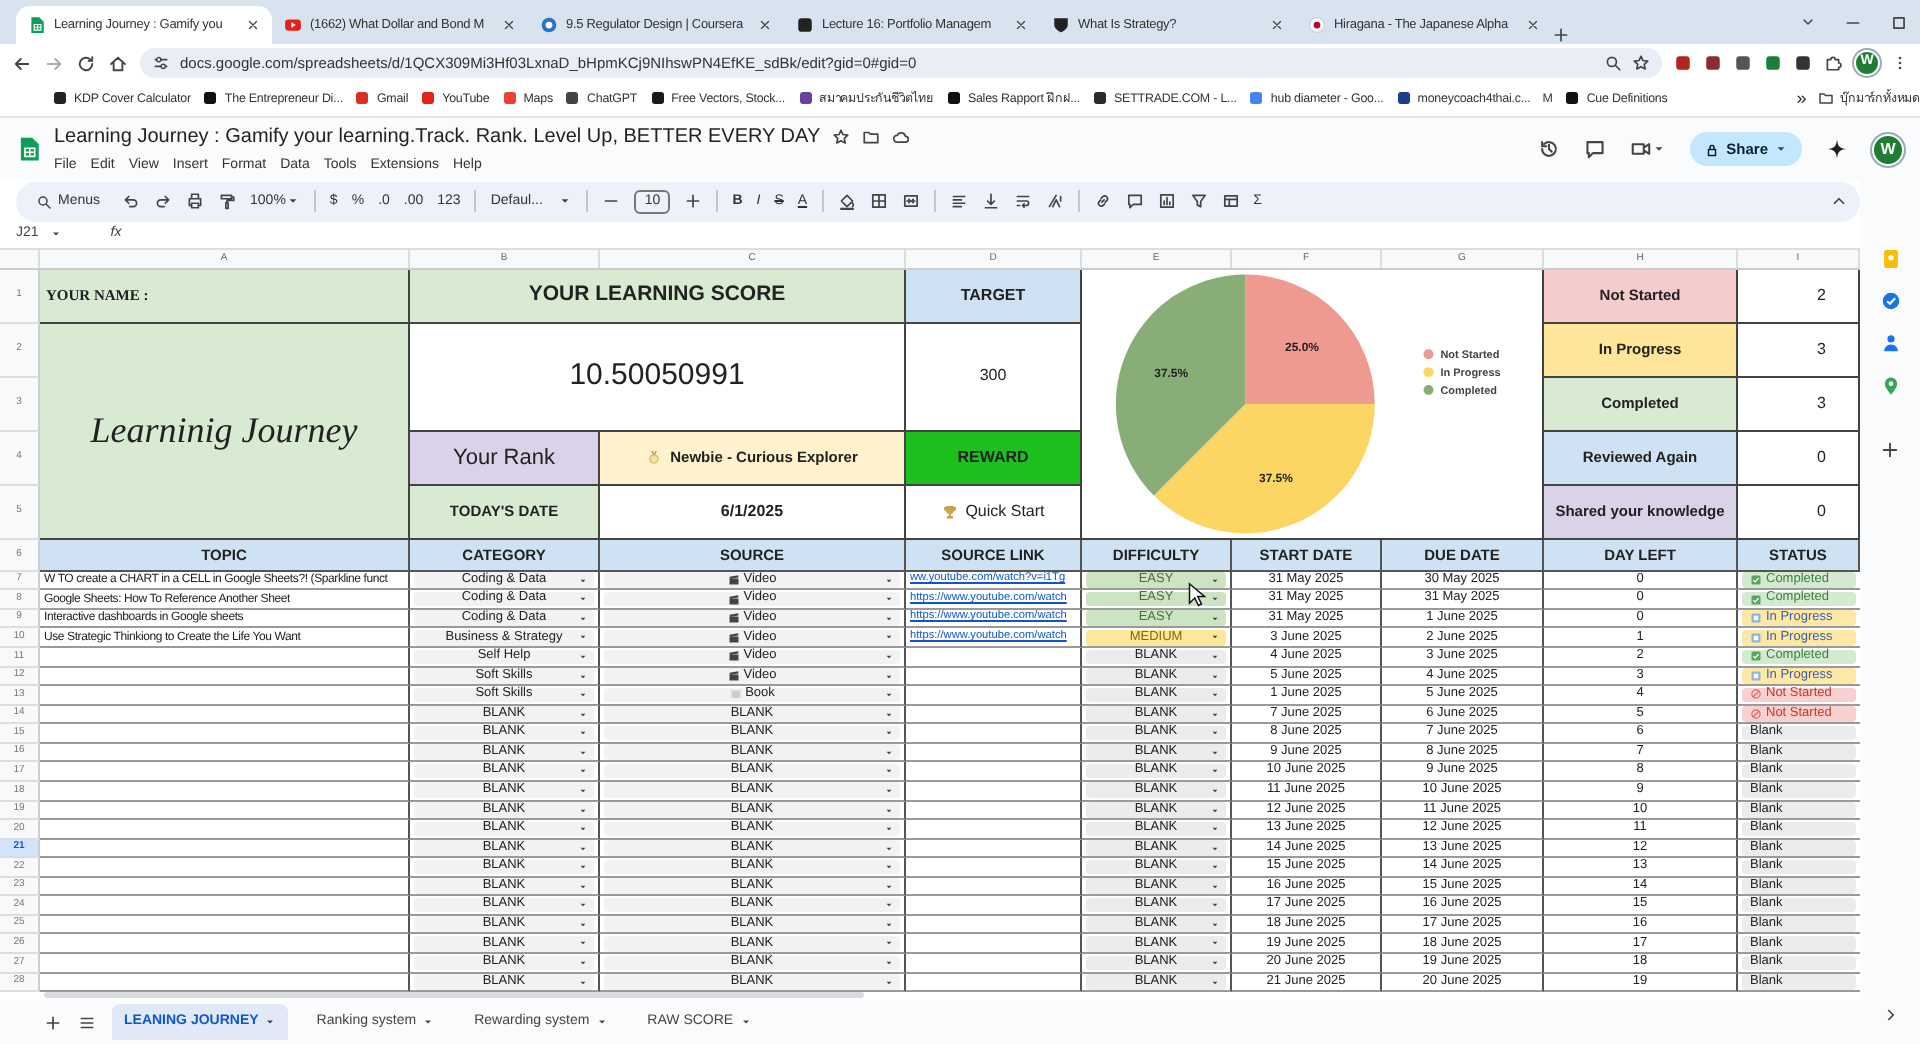  What do you see at coordinates (1561, 35) in the screenshot?
I see `new-tab-icon` at bounding box center [1561, 35].